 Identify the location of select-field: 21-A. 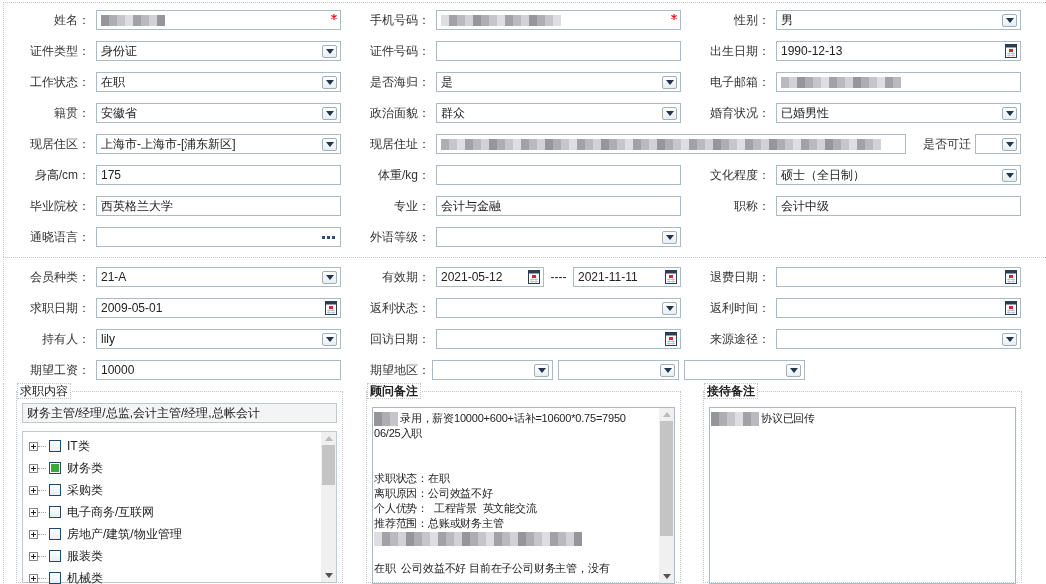
(218, 277).